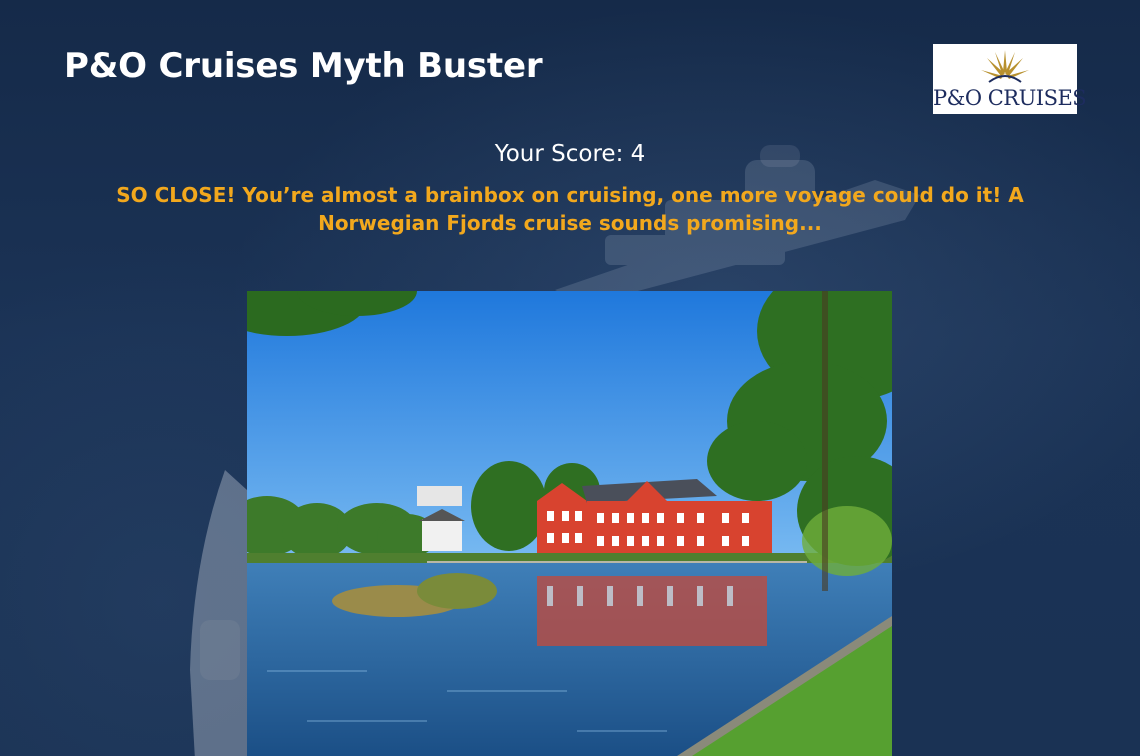 The height and width of the screenshot is (756, 1140). I want to click on brand-logo: P&O CRUISES, so click(1010, 79).